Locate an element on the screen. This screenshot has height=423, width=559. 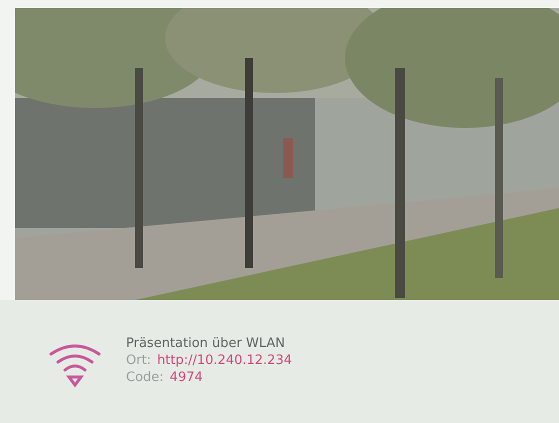
info-label: Ort: is located at coordinates (139, 360).